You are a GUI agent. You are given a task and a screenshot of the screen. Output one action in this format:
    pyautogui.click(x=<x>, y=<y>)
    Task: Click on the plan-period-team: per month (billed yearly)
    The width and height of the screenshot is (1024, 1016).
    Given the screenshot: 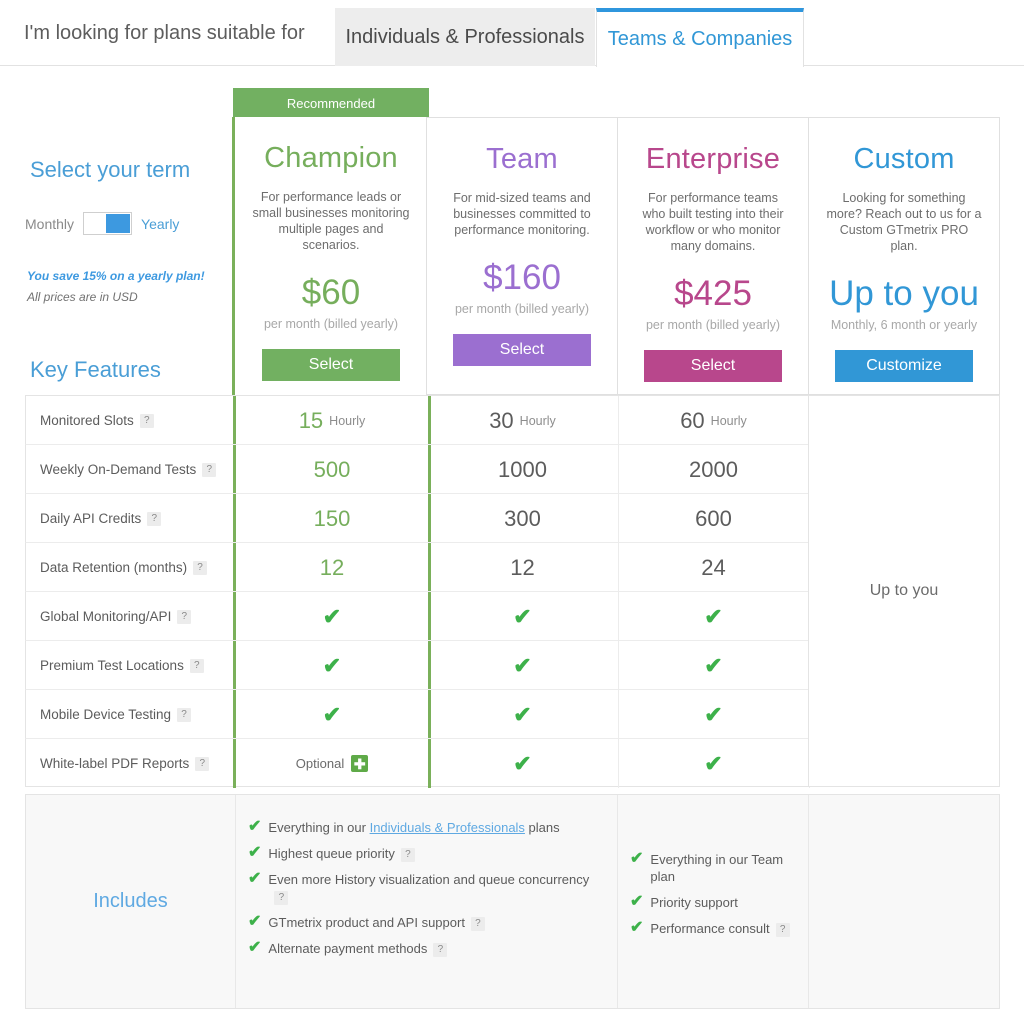 What is the action you would take?
    pyautogui.click(x=522, y=309)
    